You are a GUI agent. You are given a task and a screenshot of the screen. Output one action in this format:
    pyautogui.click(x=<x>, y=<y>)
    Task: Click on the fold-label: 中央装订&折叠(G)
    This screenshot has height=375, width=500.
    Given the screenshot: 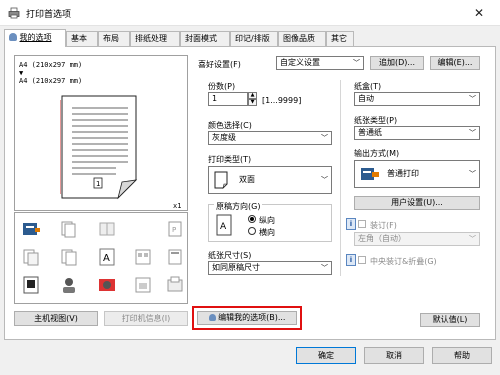 What is the action you would take?
    pyautogui.click(x=403, y=261)
    